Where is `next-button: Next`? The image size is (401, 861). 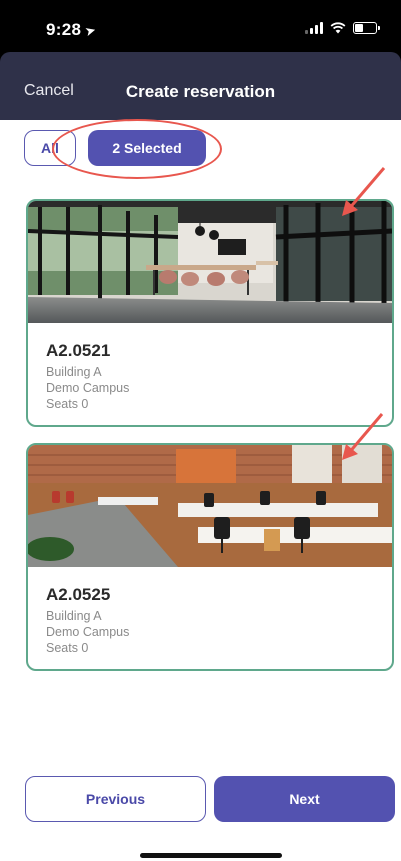 next-button: Next is located at coordinates (304, 799).